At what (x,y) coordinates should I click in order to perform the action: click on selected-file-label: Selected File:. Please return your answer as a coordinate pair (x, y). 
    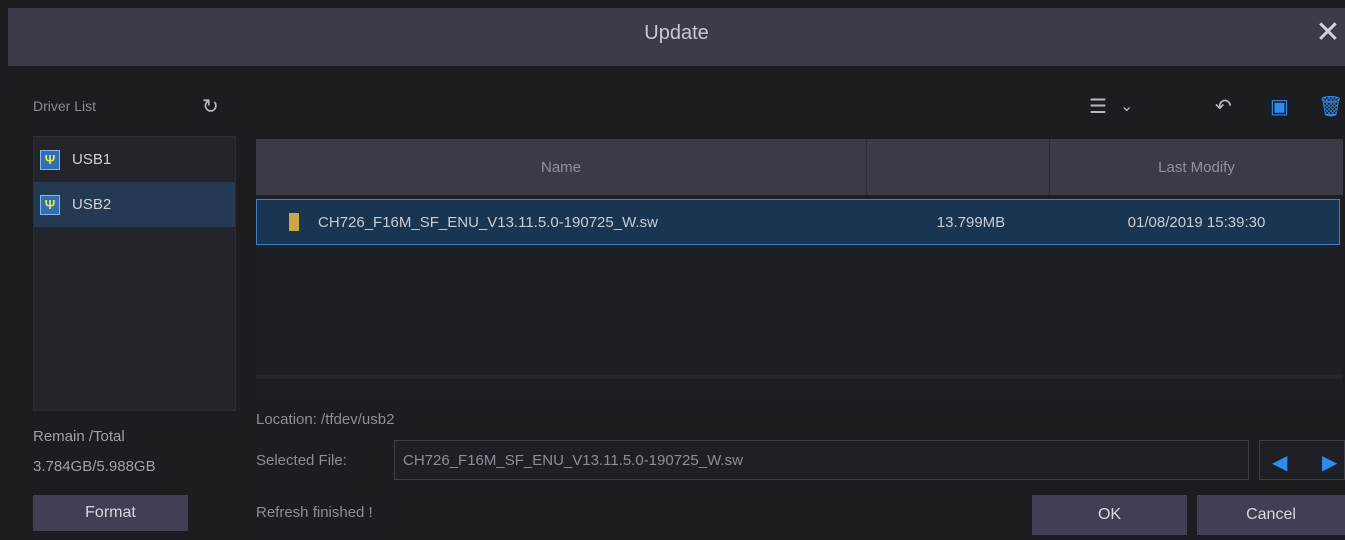
    Looking at the image, I should click on (301, 460).